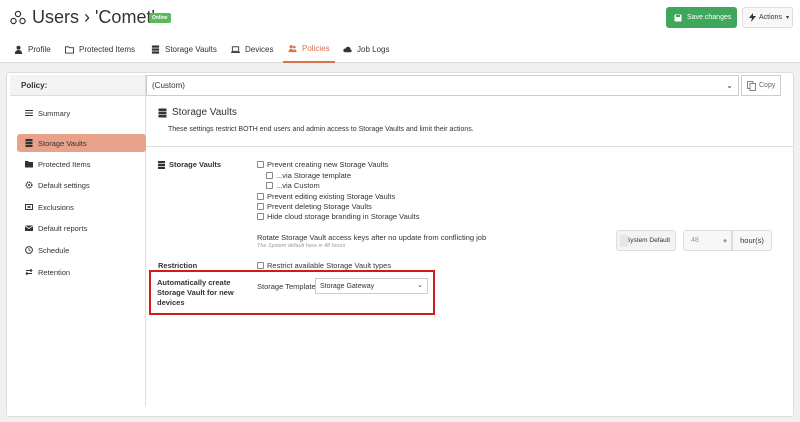  Describe the element at coordinates (329, 265) in the screenshot. I see `checkbox-label: Restrict available Storage Vault types` at that location.